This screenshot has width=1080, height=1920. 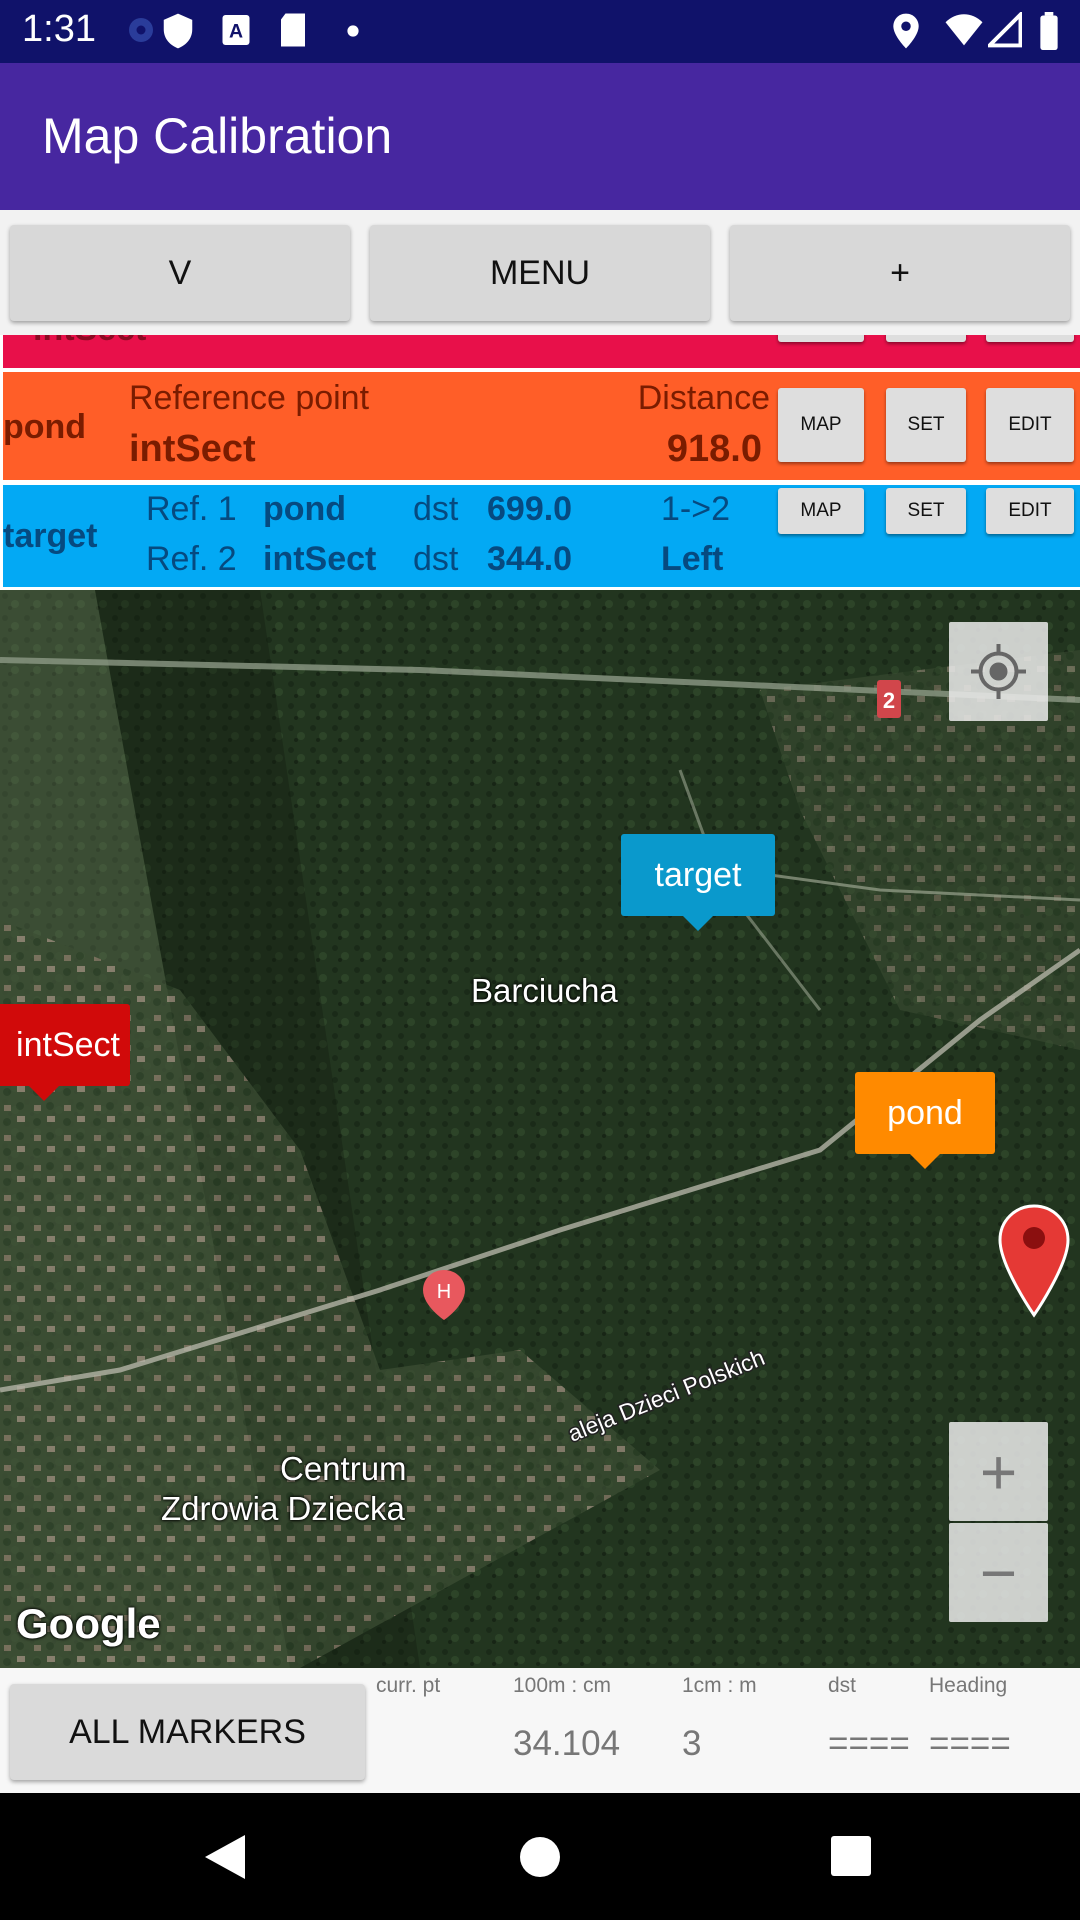 I want to click on road-number-text: 2, so click(x=889, y=700).